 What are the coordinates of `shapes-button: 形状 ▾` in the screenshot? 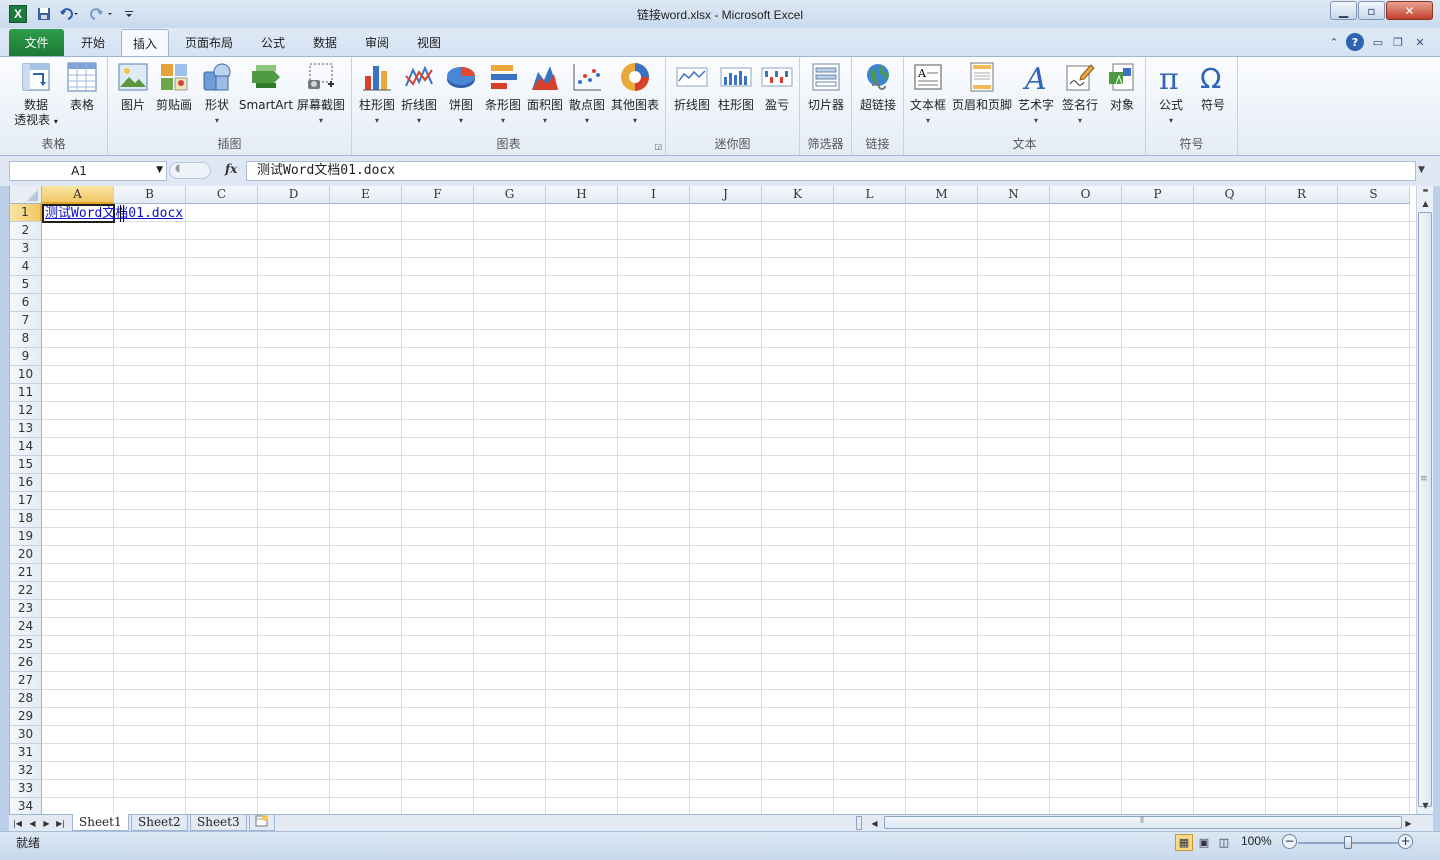 It's located at (217, 95).